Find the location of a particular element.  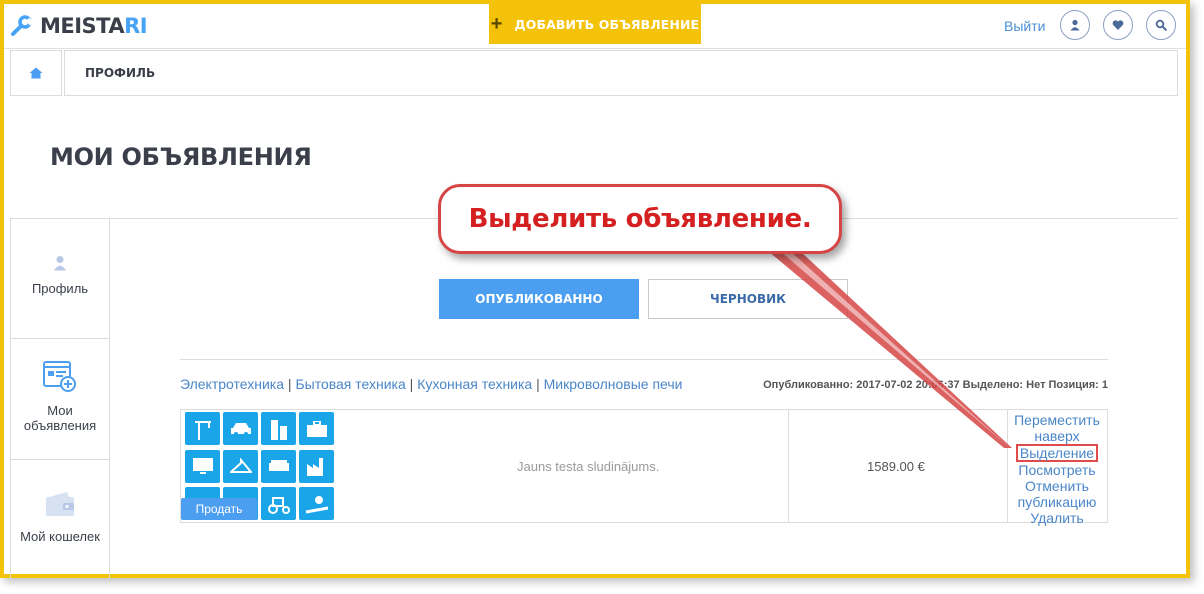

breadcrumb-current: ПРОФИЛЬ is located at coordinates (621, 73).